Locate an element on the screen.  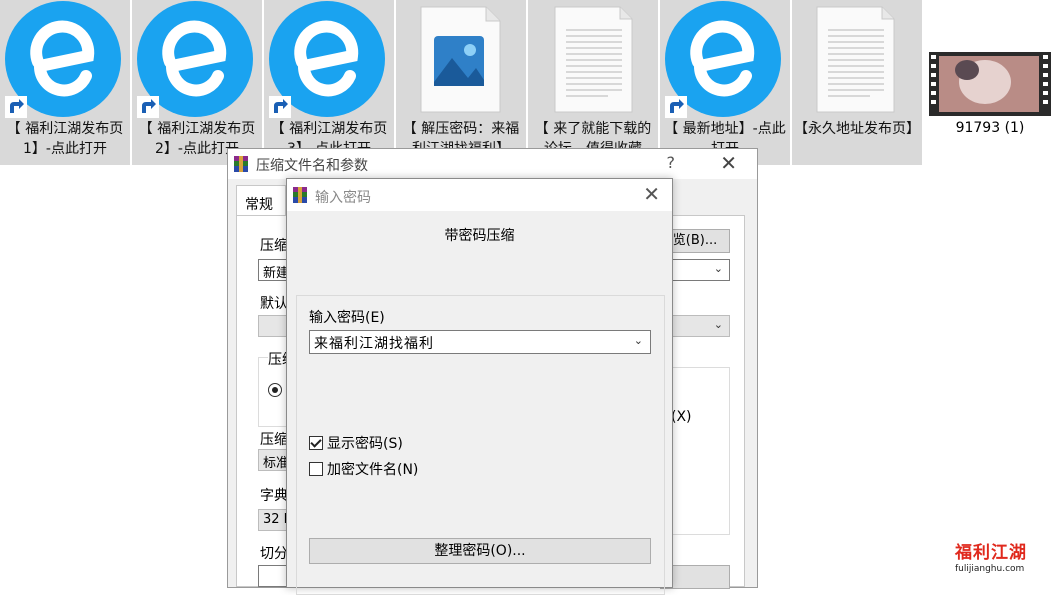
encrypt-filenames-label: 加密文件名(N) is located at coordinates (373, 470).